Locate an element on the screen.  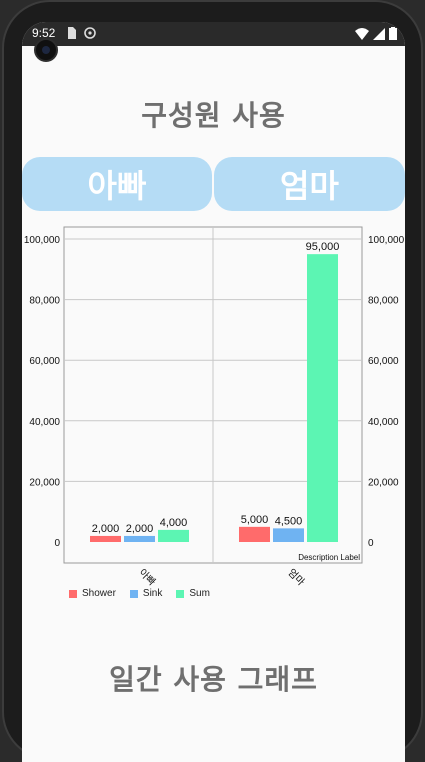
y-tick-label-right: 80,000 is located at coordinates (383, 301).